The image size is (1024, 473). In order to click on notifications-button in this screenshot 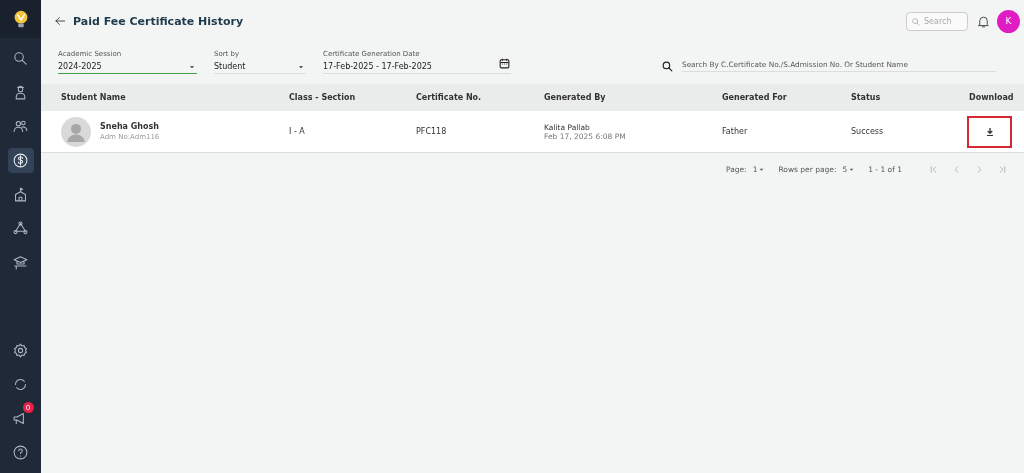, I will do `click(983, 21)`.